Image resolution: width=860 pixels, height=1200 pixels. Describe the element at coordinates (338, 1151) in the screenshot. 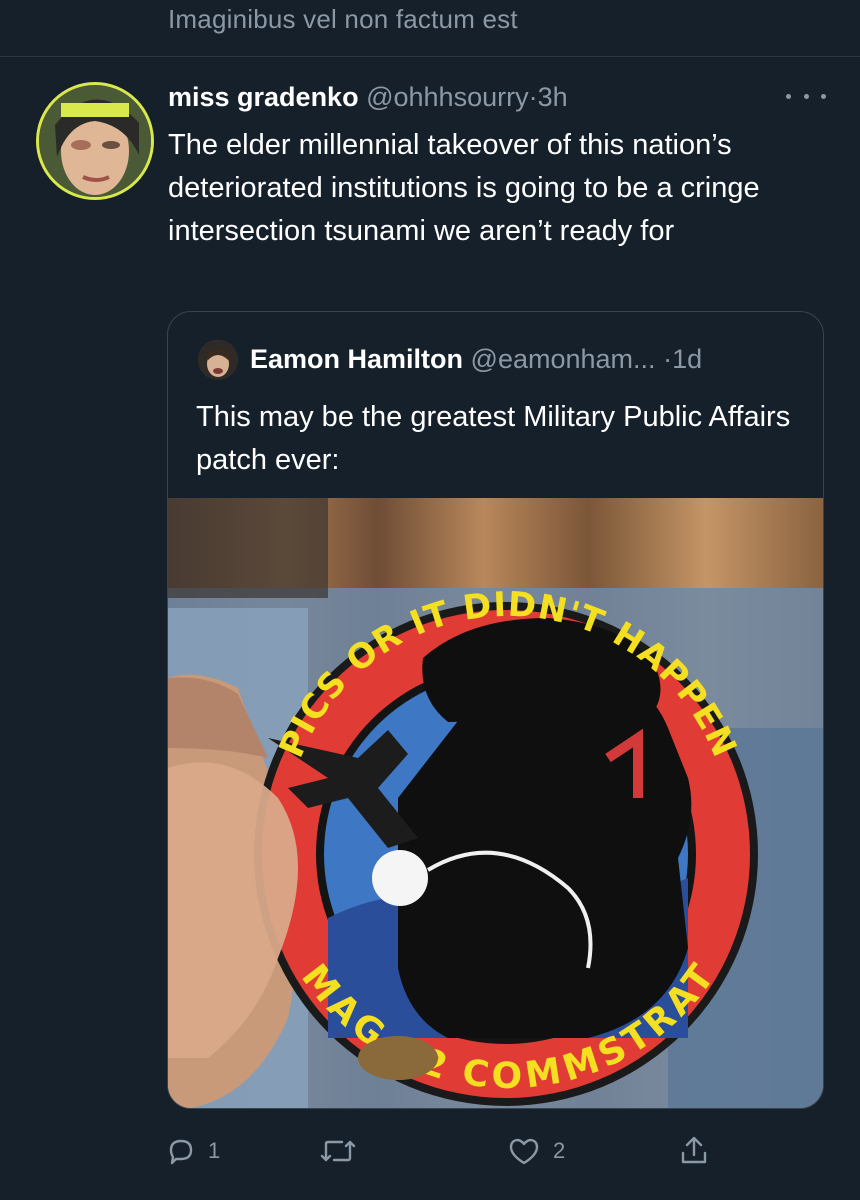

I see `retweet-icon` at that location.